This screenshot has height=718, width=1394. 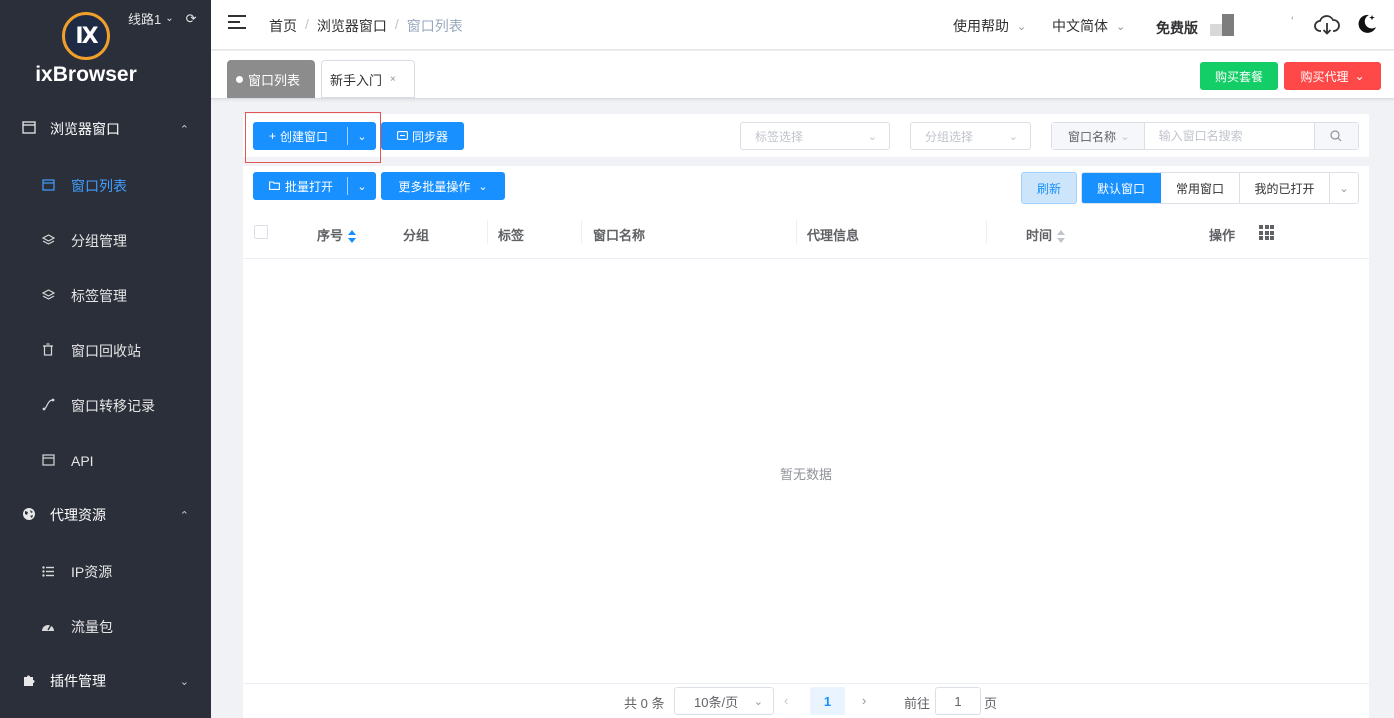 I want to click on search-group: 窗口名称 ⌄, so click(x=1205, y=136).